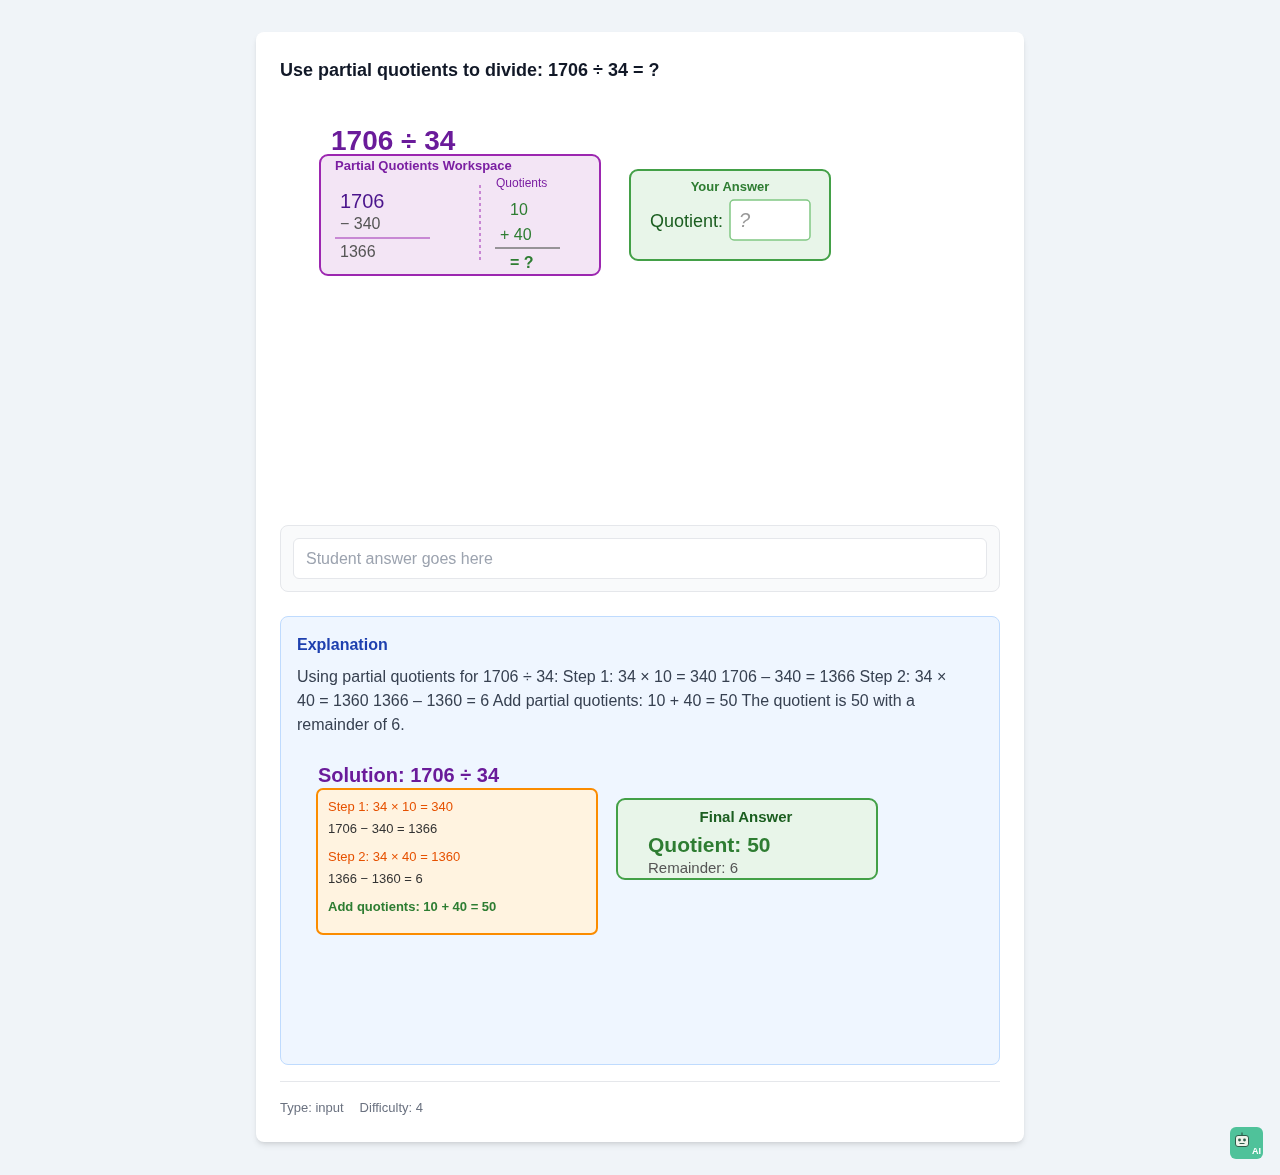  Describe the element at coordinates (358, 251) in the screenshot. I see `difference-number: 1366` at that location.